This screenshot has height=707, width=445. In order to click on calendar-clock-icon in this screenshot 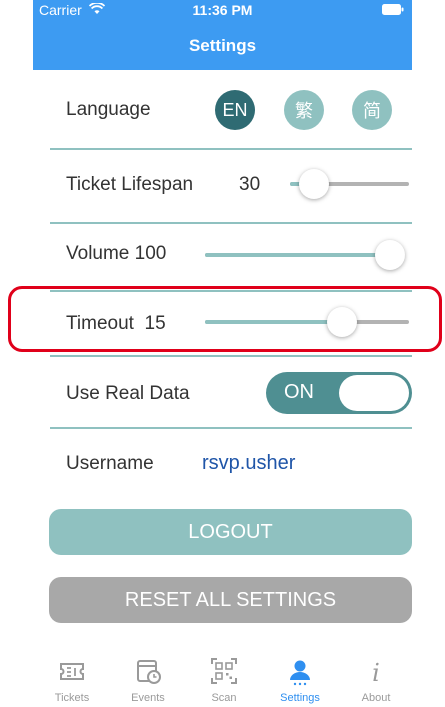, I will do `click(149, 672)`.